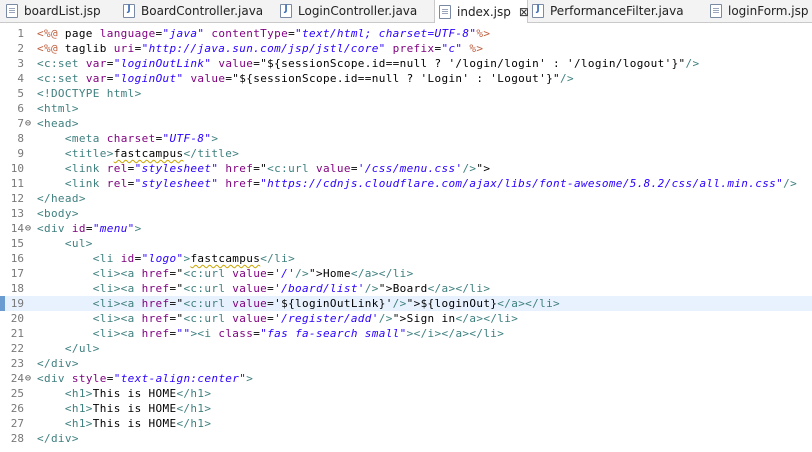 The width and height of the screenshot is (812, 452). What do you see at coordinates (326, 318) in the screenshot?
I see `code-token: '/register/add'` at bounding box center [326, 318].